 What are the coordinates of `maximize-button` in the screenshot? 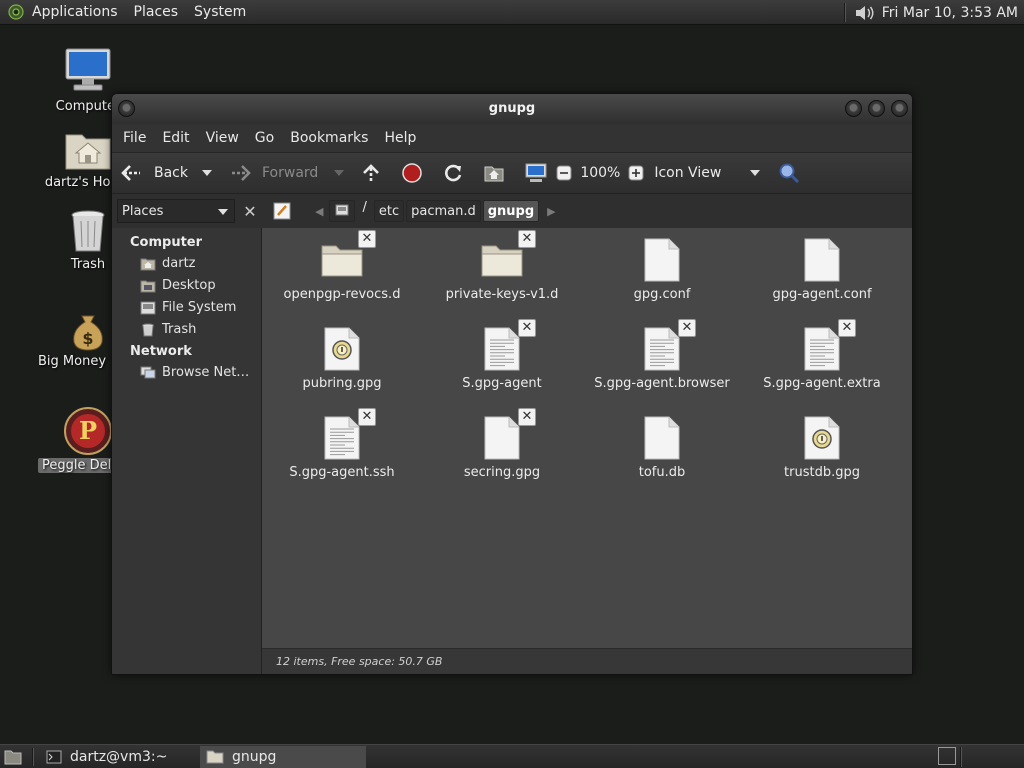 It's located at (876, 108).